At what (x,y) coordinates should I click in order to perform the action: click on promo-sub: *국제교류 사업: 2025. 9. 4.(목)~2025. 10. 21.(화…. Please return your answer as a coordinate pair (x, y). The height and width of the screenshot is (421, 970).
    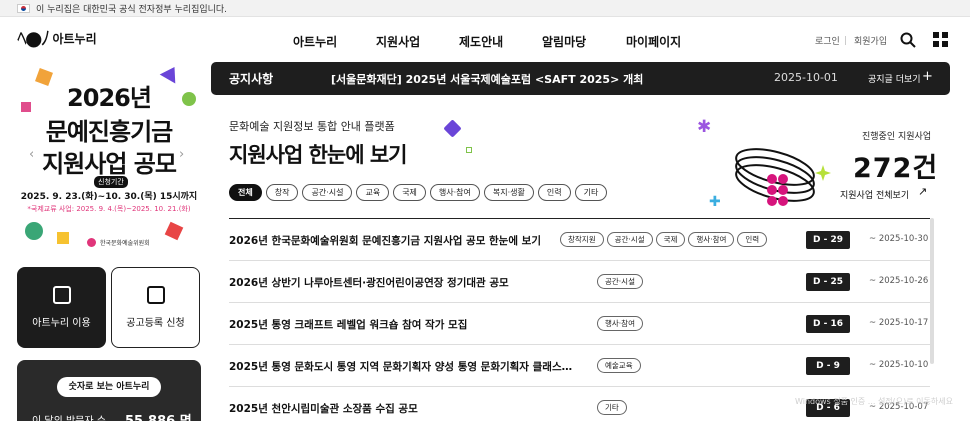
    Looking at the image, I should click on (109, 209).